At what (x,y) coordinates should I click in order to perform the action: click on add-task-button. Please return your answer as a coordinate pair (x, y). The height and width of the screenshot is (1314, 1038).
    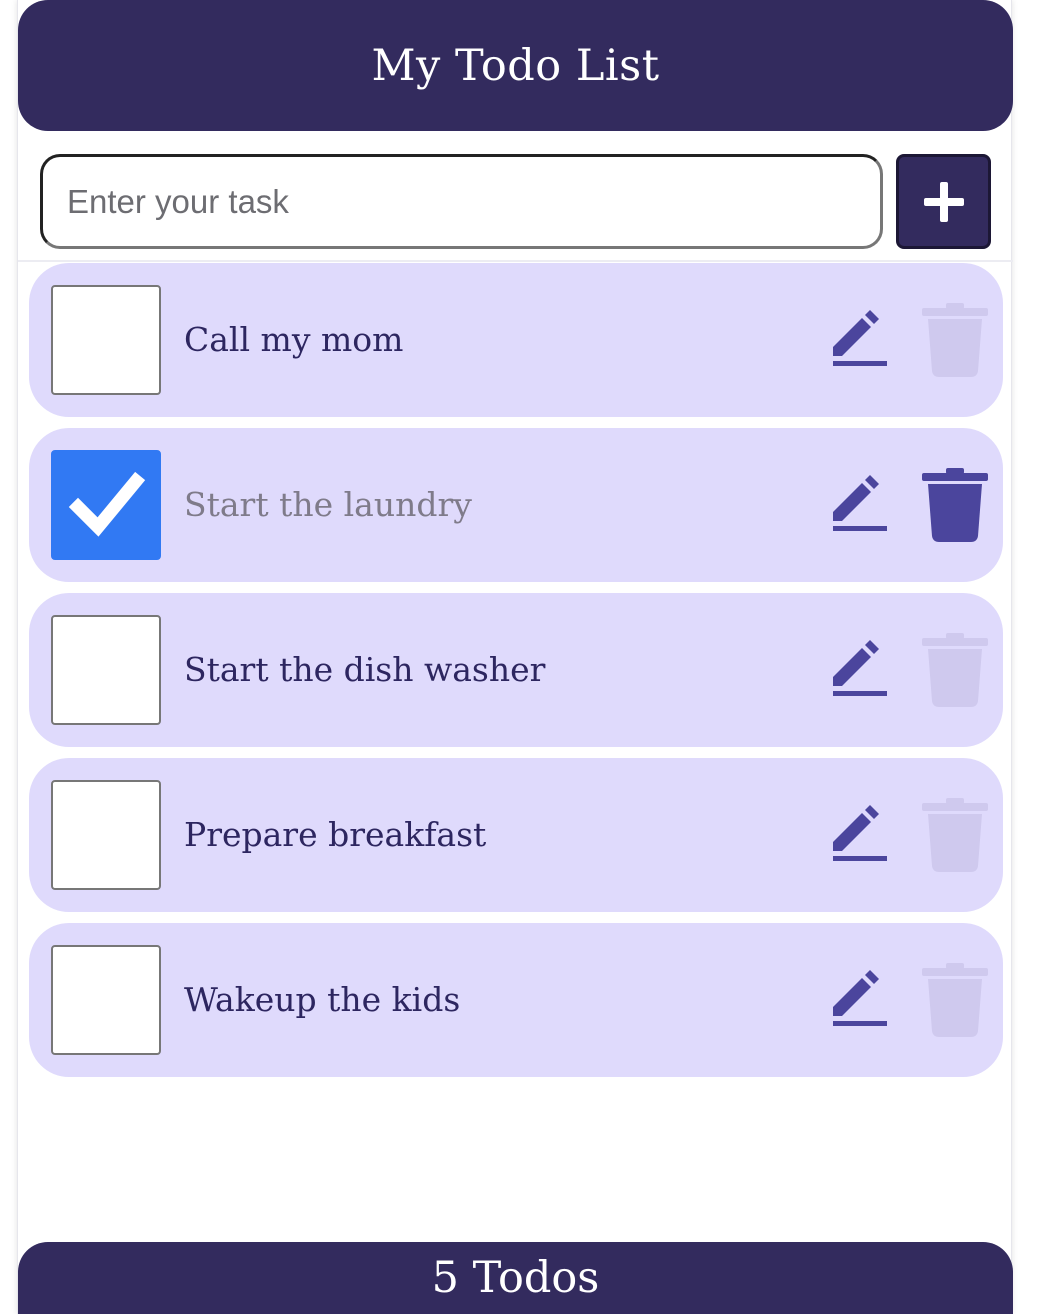
    Looking at the image, I should click on (943, 201).